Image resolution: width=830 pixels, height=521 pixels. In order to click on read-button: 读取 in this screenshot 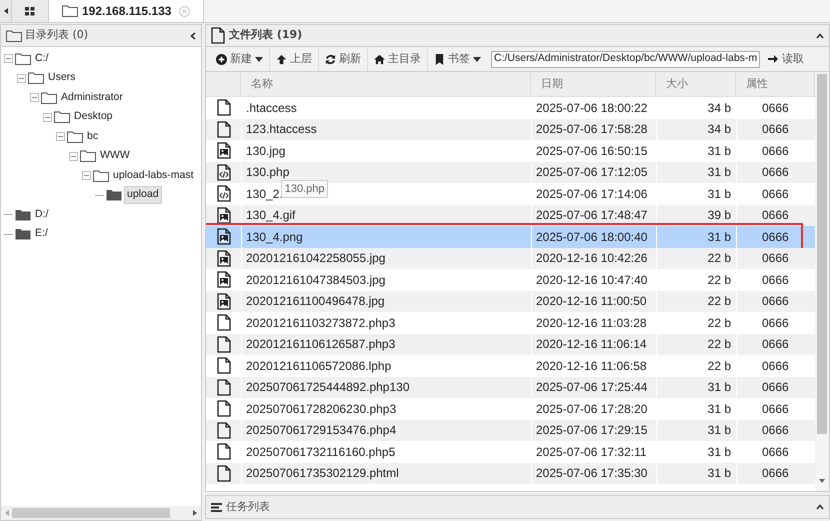, I will do `click(786, 59)`.